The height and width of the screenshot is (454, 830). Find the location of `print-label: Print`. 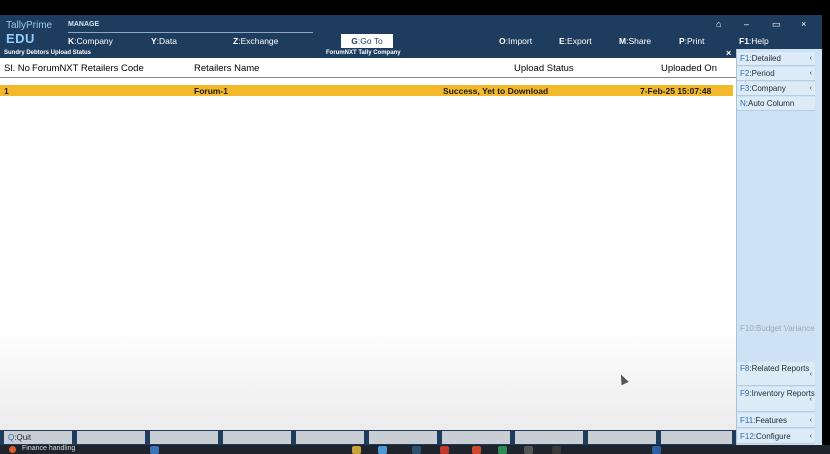

print-label: Print is located at coordinates (696, 41).